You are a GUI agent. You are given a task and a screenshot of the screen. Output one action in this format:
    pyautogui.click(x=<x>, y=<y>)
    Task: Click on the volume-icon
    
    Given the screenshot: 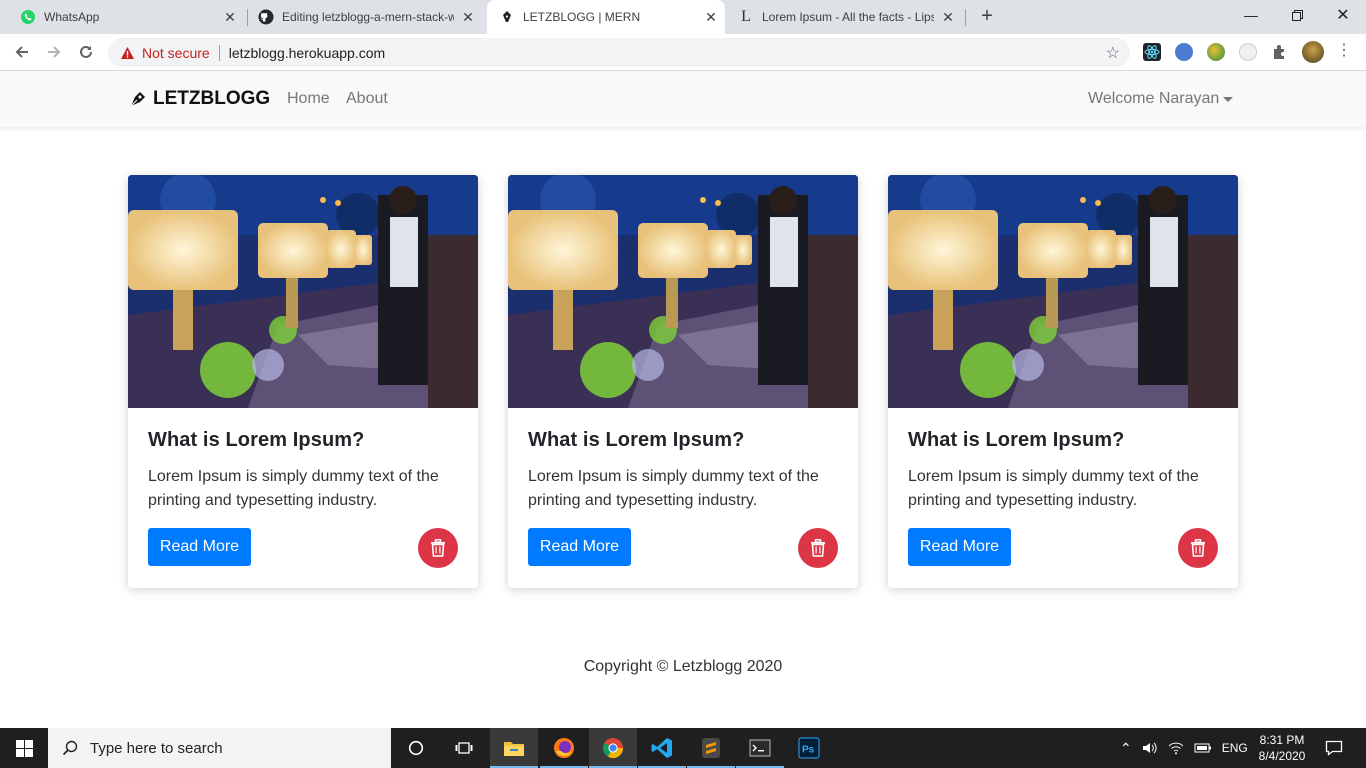 What is the action you would take?
    pyautogui.click(x=1150, y=748)
    